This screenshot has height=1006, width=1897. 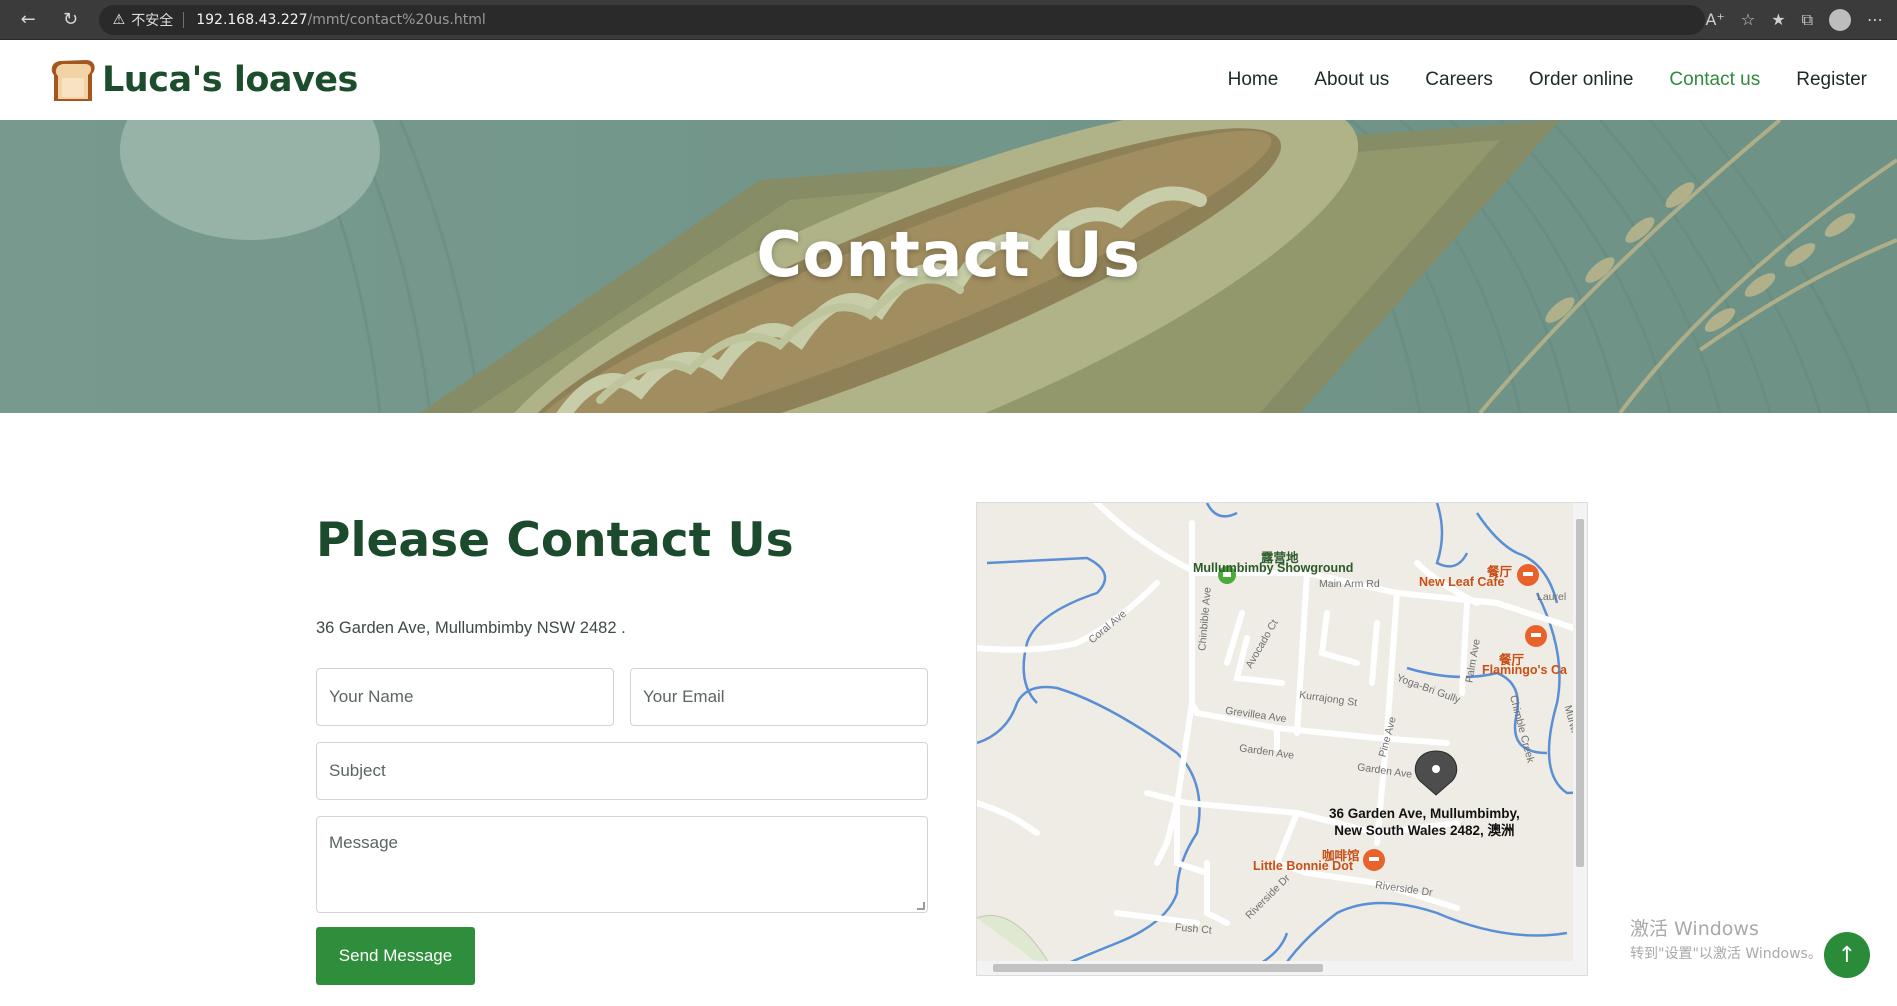 I want to click on message-textarea: Message, so click(x=622, y=864).